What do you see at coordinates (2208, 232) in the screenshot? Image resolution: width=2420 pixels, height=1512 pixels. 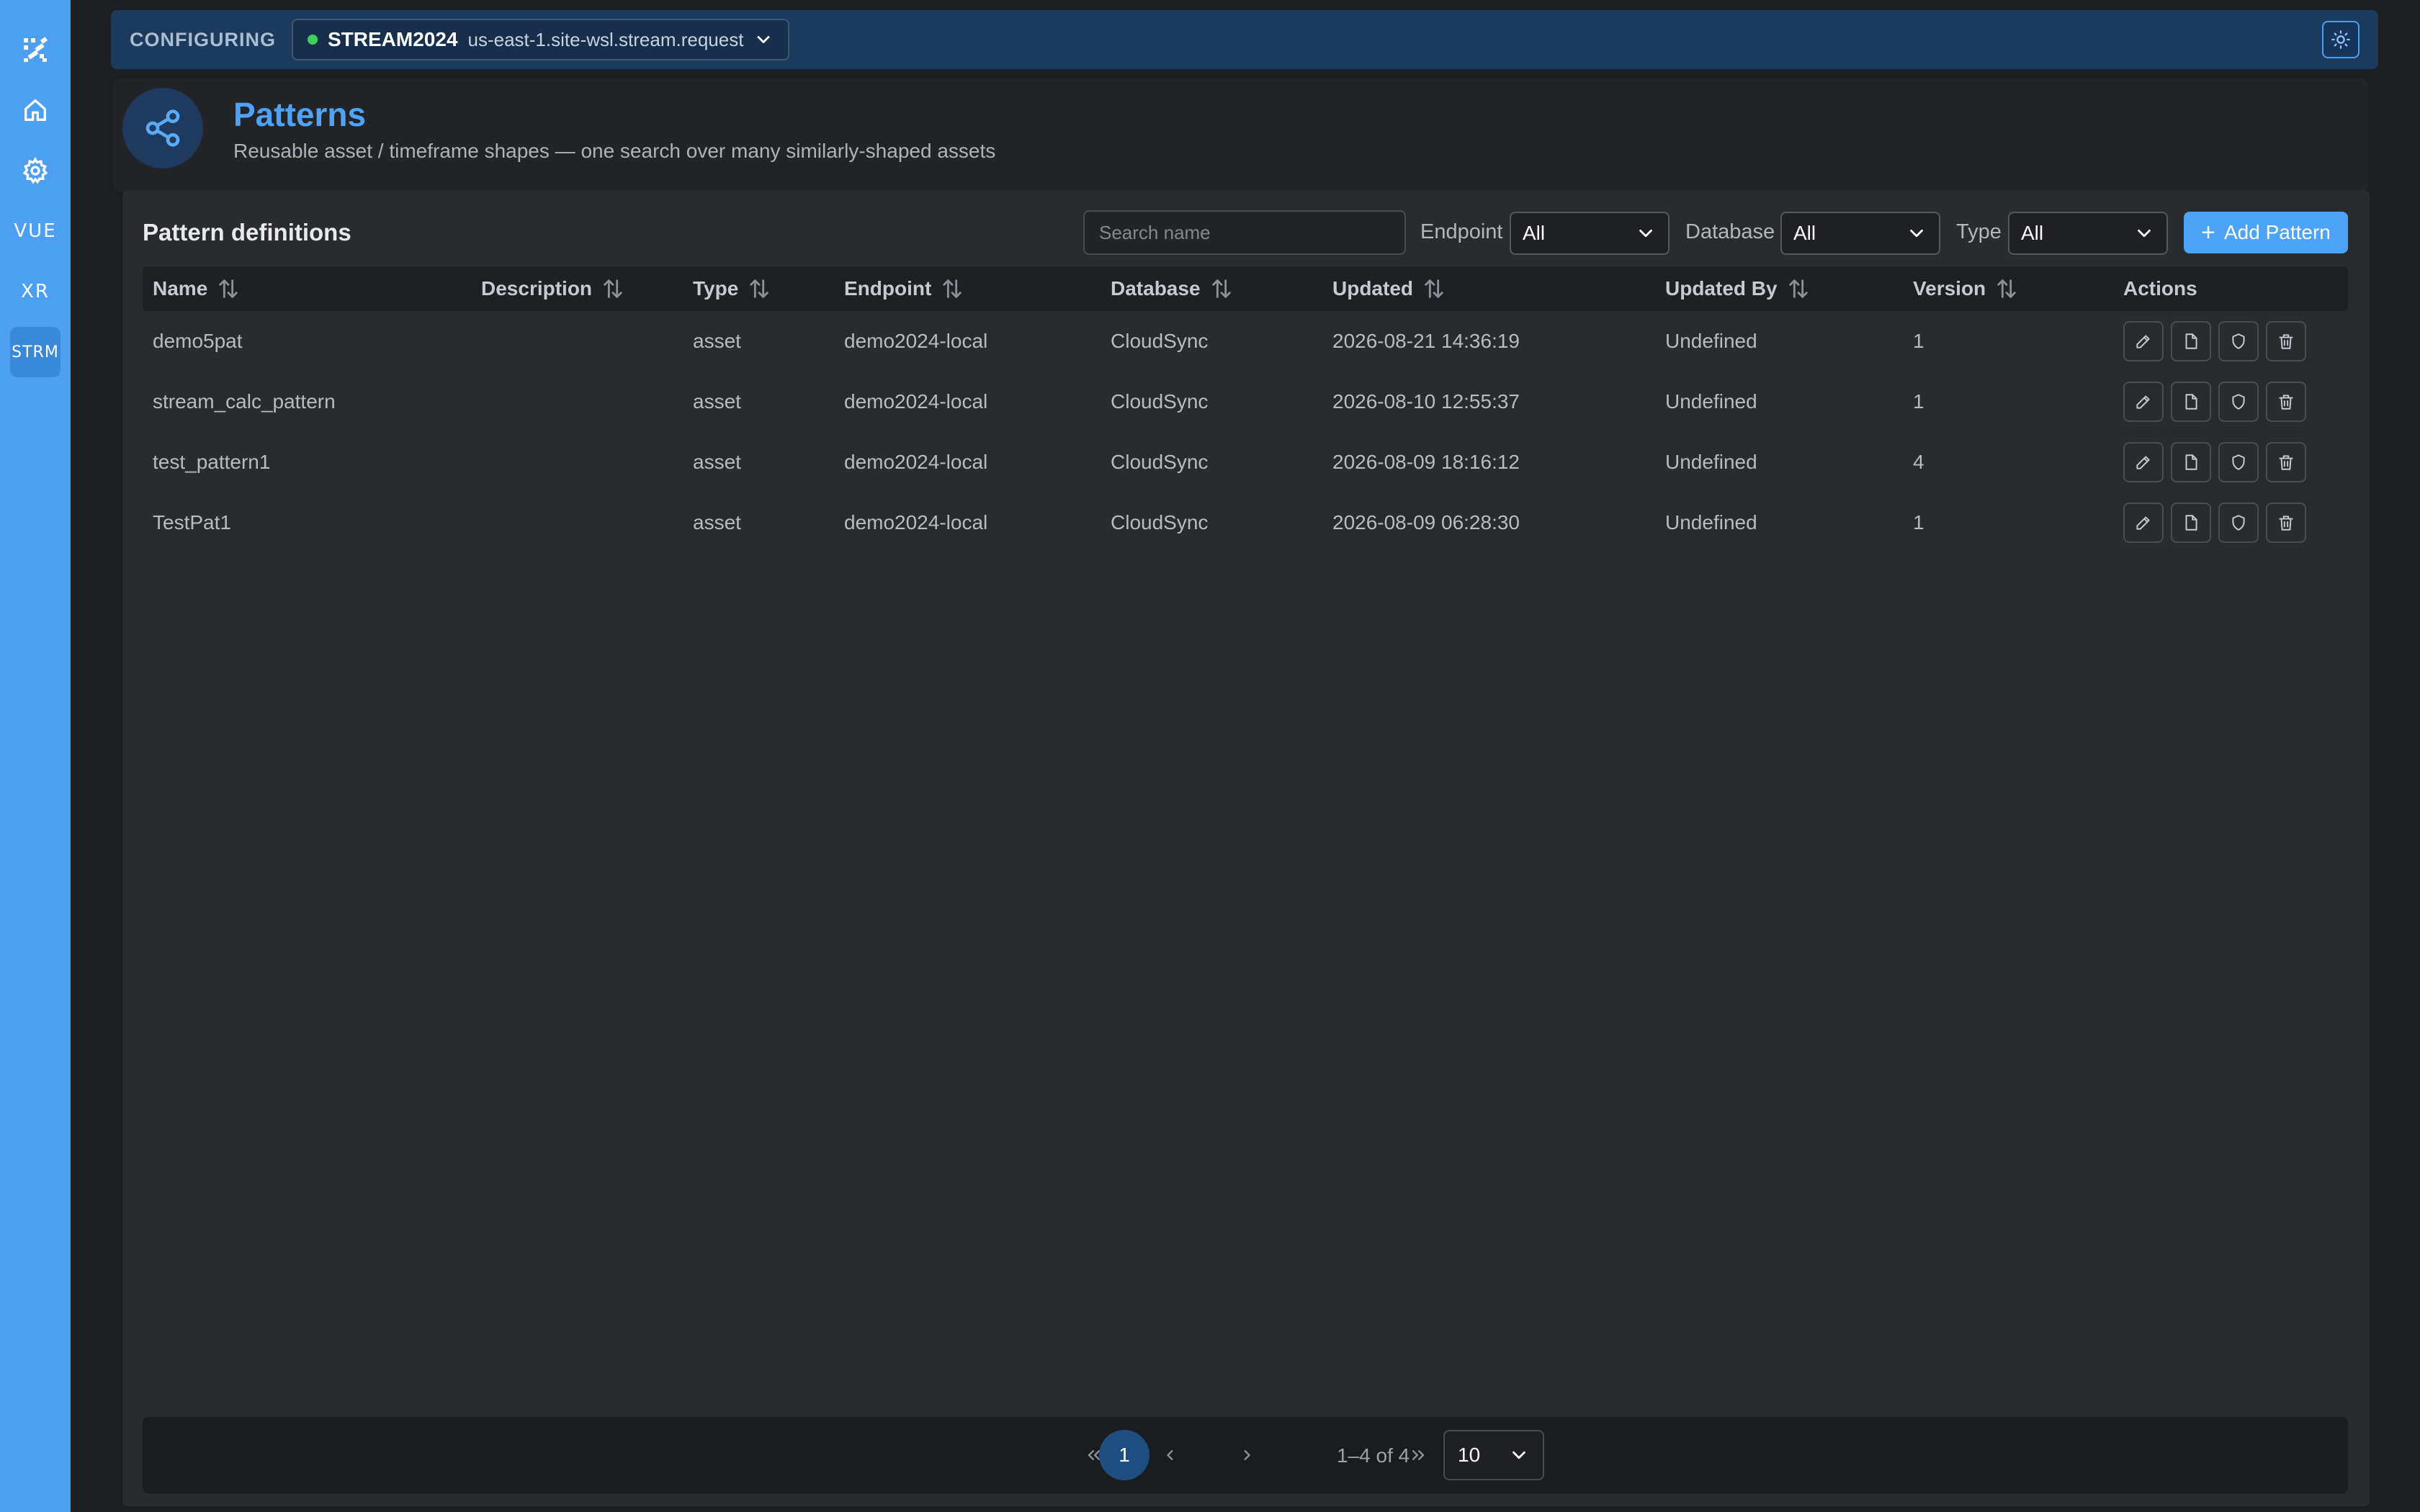 I see `plus-icon: +` at bounding box center [2208, 232].